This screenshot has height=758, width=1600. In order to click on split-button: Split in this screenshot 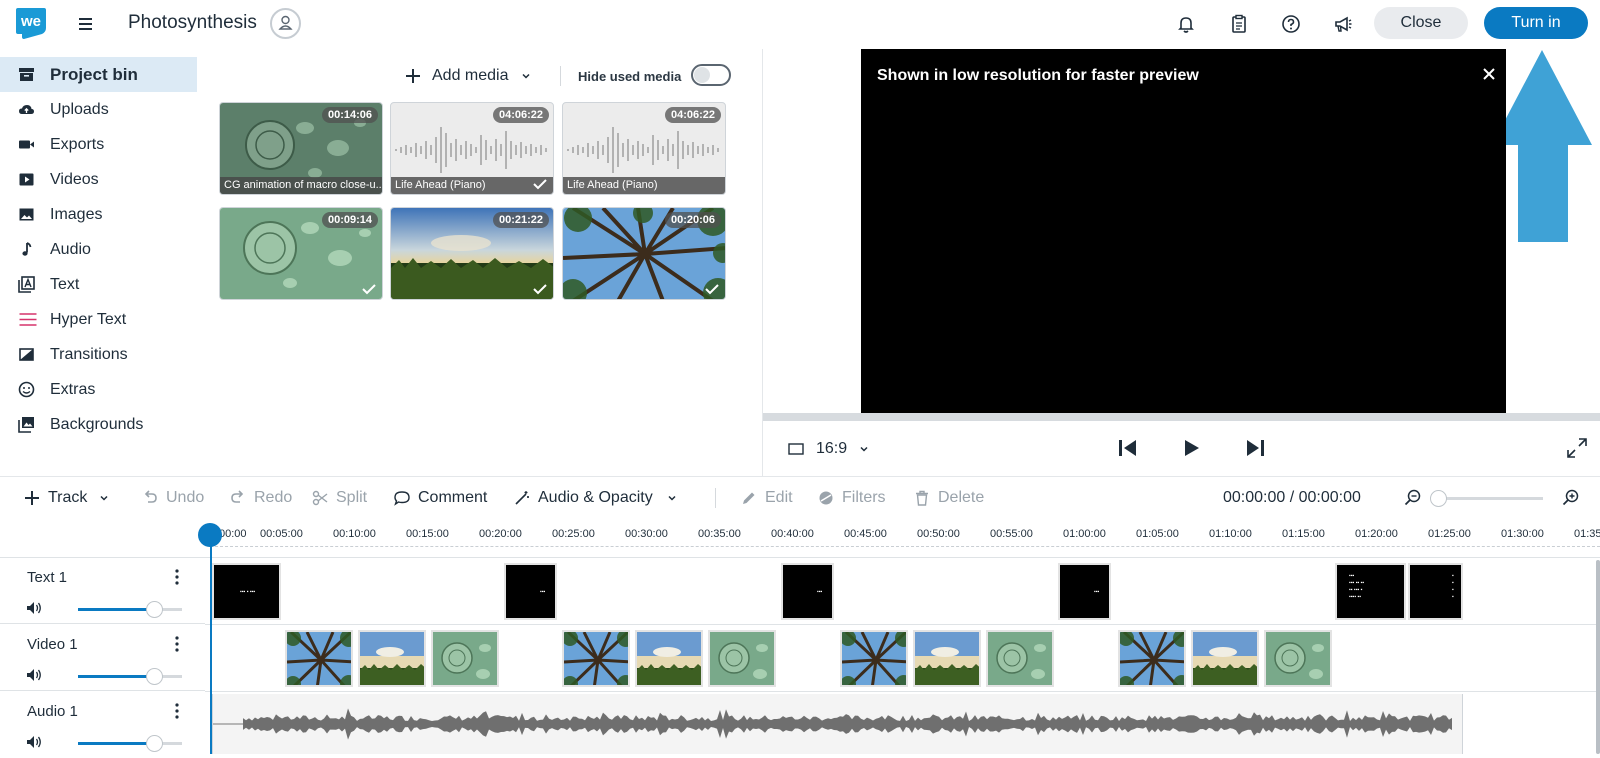, I will do `click(339, 498)`.